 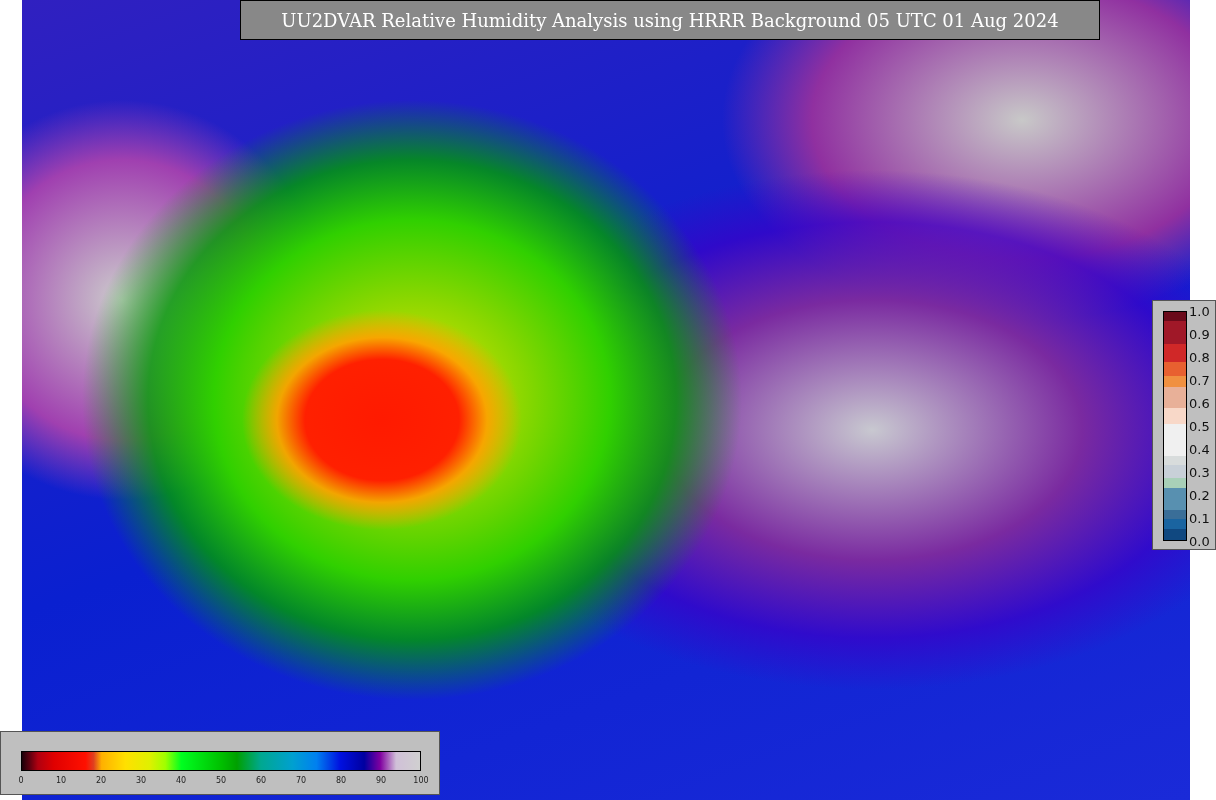 I want to click on tick-label: 0.4, so click(x=1199, y=449).